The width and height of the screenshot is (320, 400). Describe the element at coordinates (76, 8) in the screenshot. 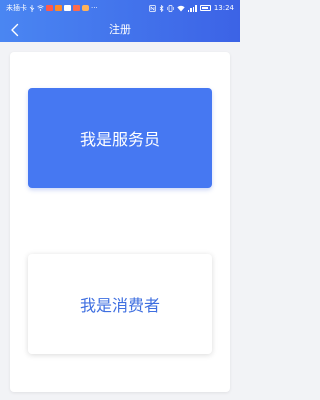

I see `app-notification-gift-icon` at that location.